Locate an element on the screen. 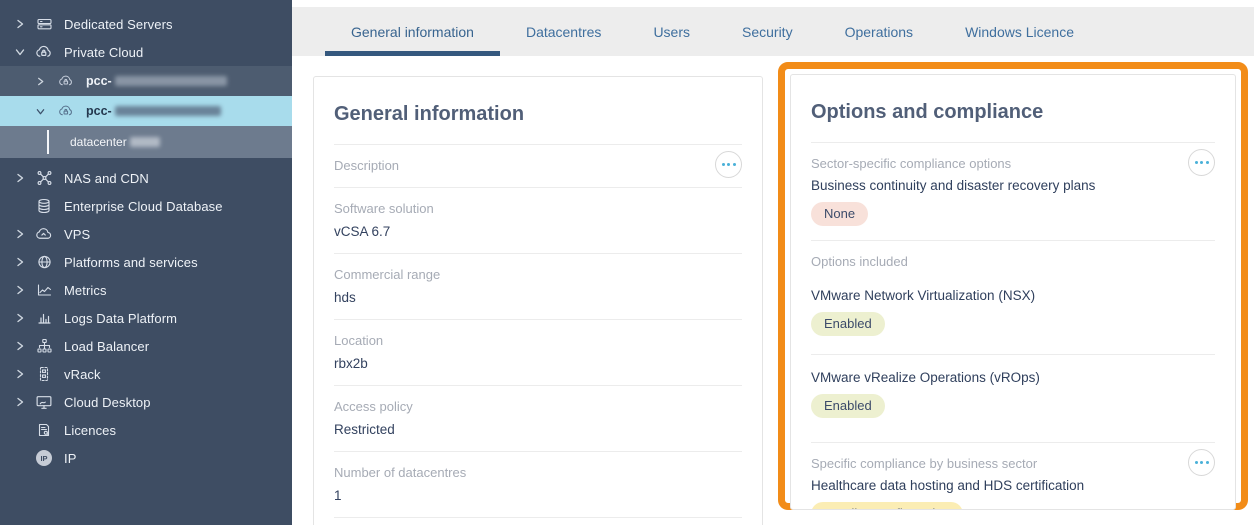  tab-label: Datacentres is located at coordinates (563, 31).